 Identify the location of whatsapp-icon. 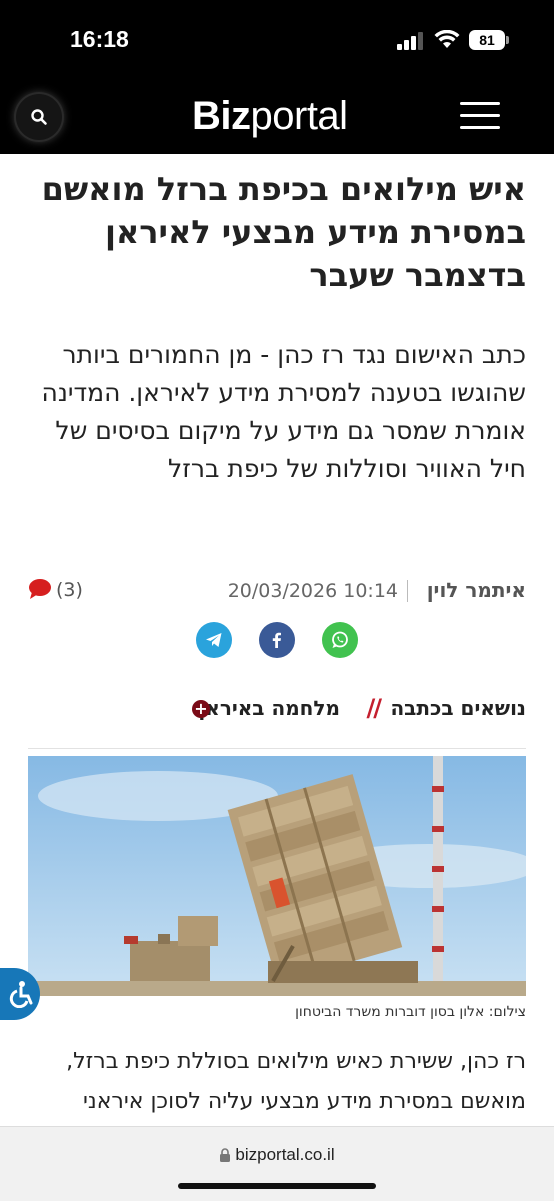
(340, 639).